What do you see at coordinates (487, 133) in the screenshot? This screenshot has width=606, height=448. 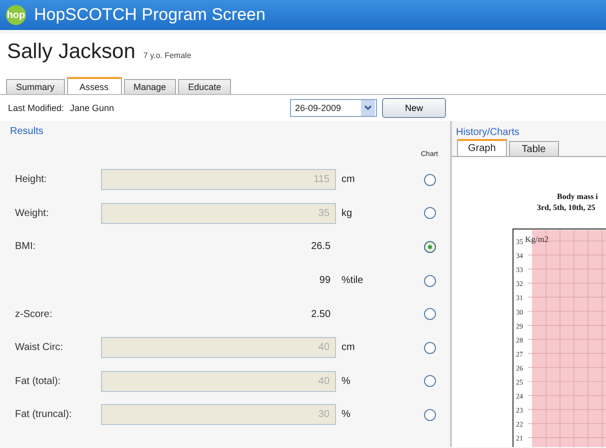 I see `history-heading: History/Charts` at bounding box center [487, 133].